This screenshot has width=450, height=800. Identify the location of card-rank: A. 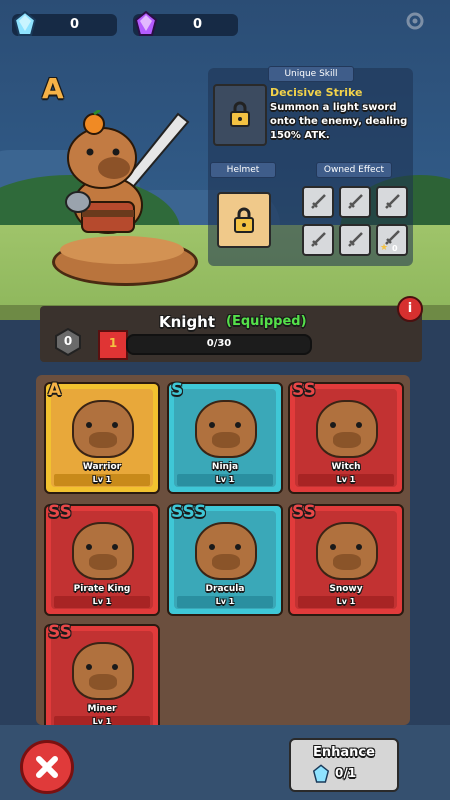
(55, 390).